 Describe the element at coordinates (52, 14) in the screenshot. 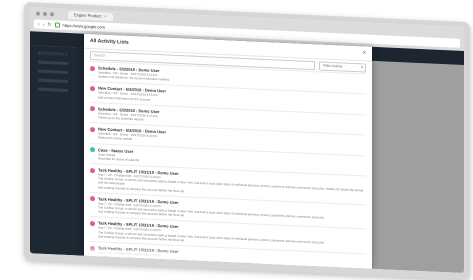

I see `maximize-window-dot` at that location.